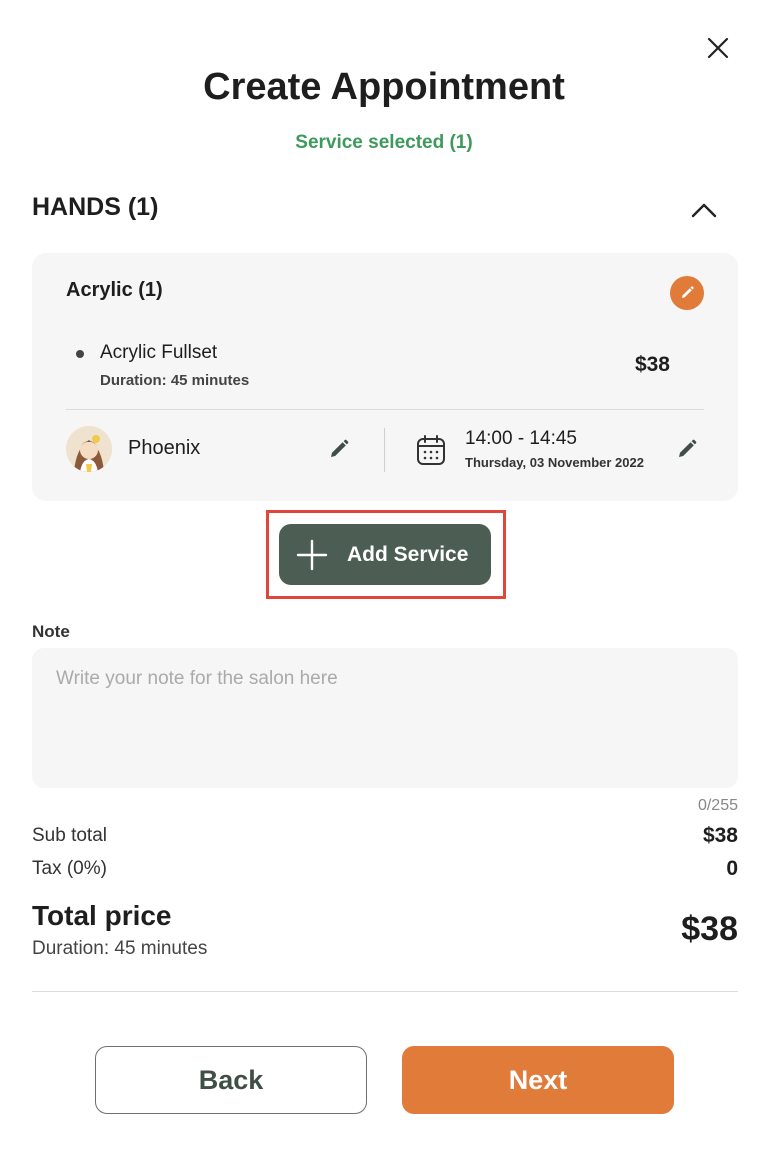 The height and width of the screenshot is (1167, 768). What do you see at coordinates (709, 929) in the screenshot?
I see `total-price-value: $38` at bounding box center [709, 929].